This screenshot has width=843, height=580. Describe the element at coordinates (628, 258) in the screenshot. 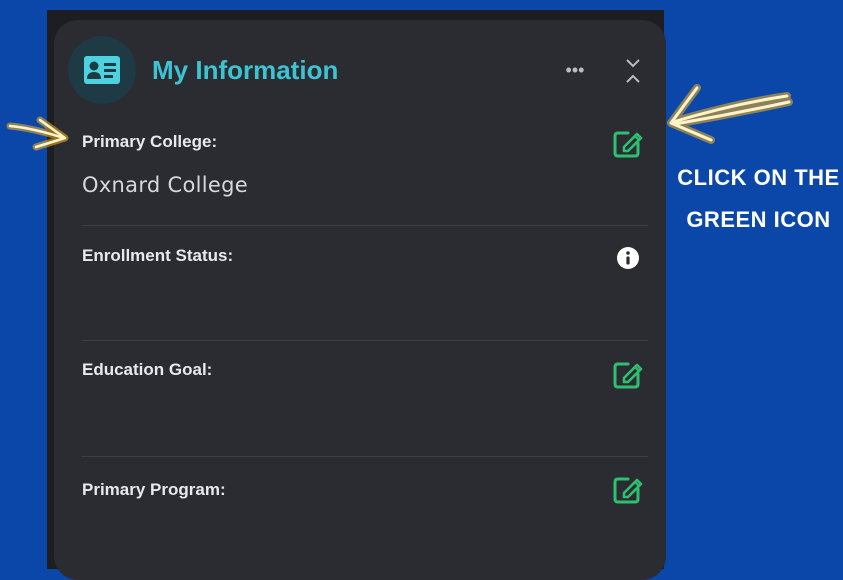

I see `info-icon` at that location.